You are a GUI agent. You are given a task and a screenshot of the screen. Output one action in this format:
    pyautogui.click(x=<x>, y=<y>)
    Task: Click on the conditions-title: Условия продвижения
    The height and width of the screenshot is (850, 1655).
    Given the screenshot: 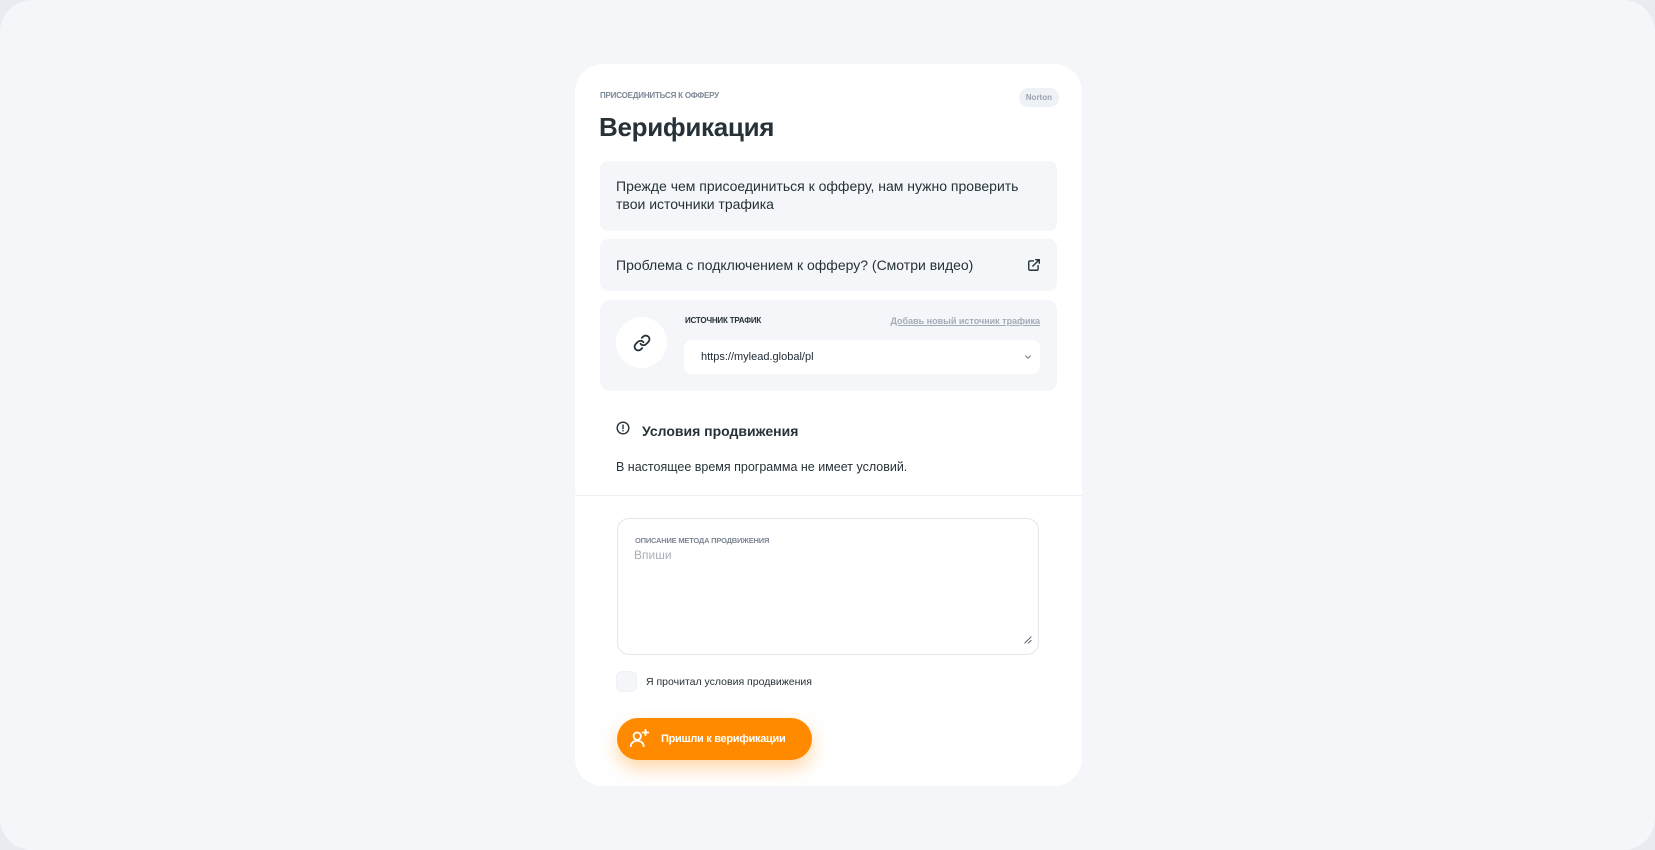 What is the action you would take?
    pyautogui.click(x=720, y=430)
    